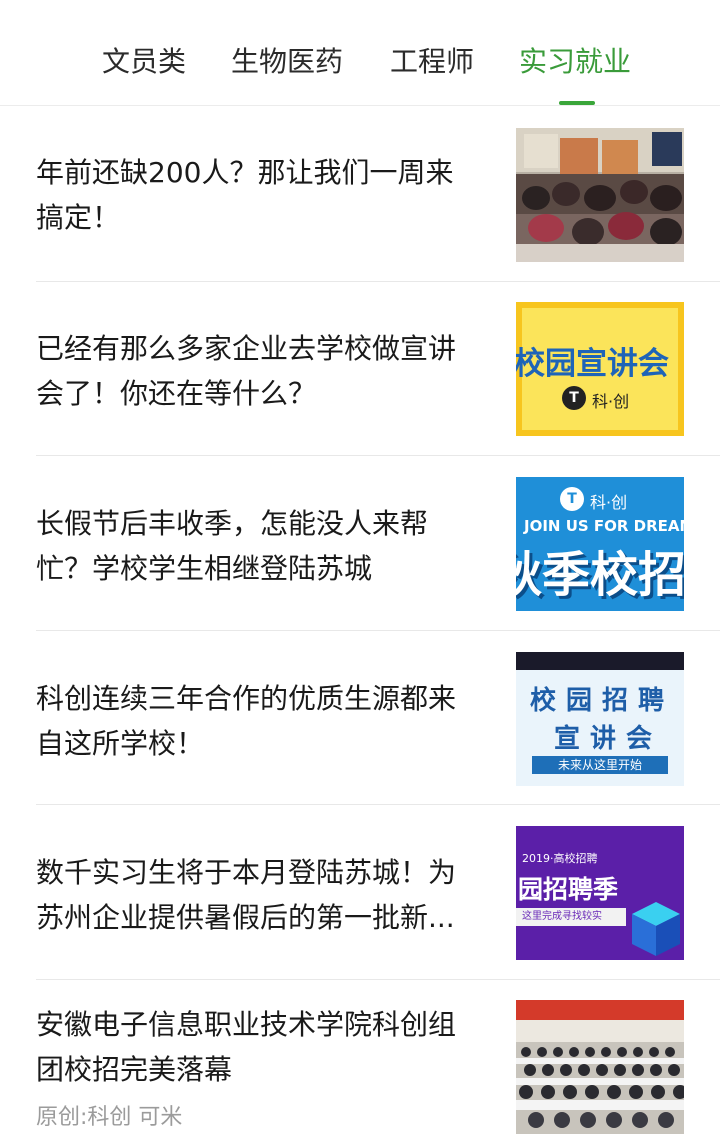 The width and height of the screenshot is (720, 1138). What do you see at coordinates (600, 575) in the screenshot?
I see `banner-headline: 秋季校招` at bounding box center [600, 575].